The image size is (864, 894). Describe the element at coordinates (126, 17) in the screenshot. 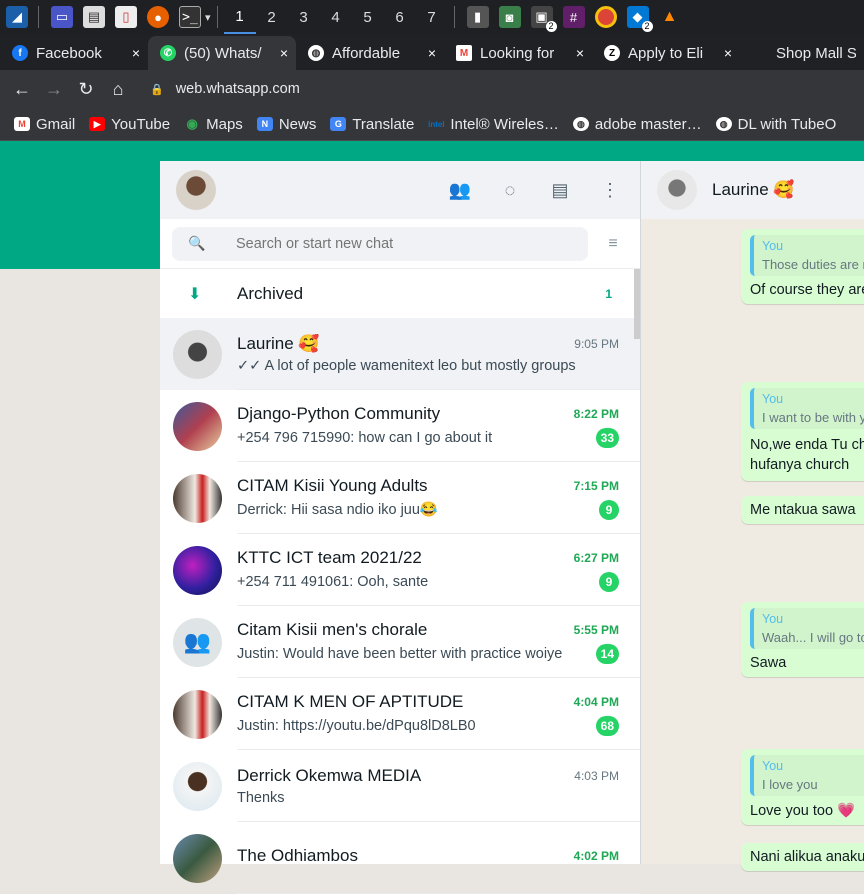

I see `text-editor-icon: ▯` at that location.